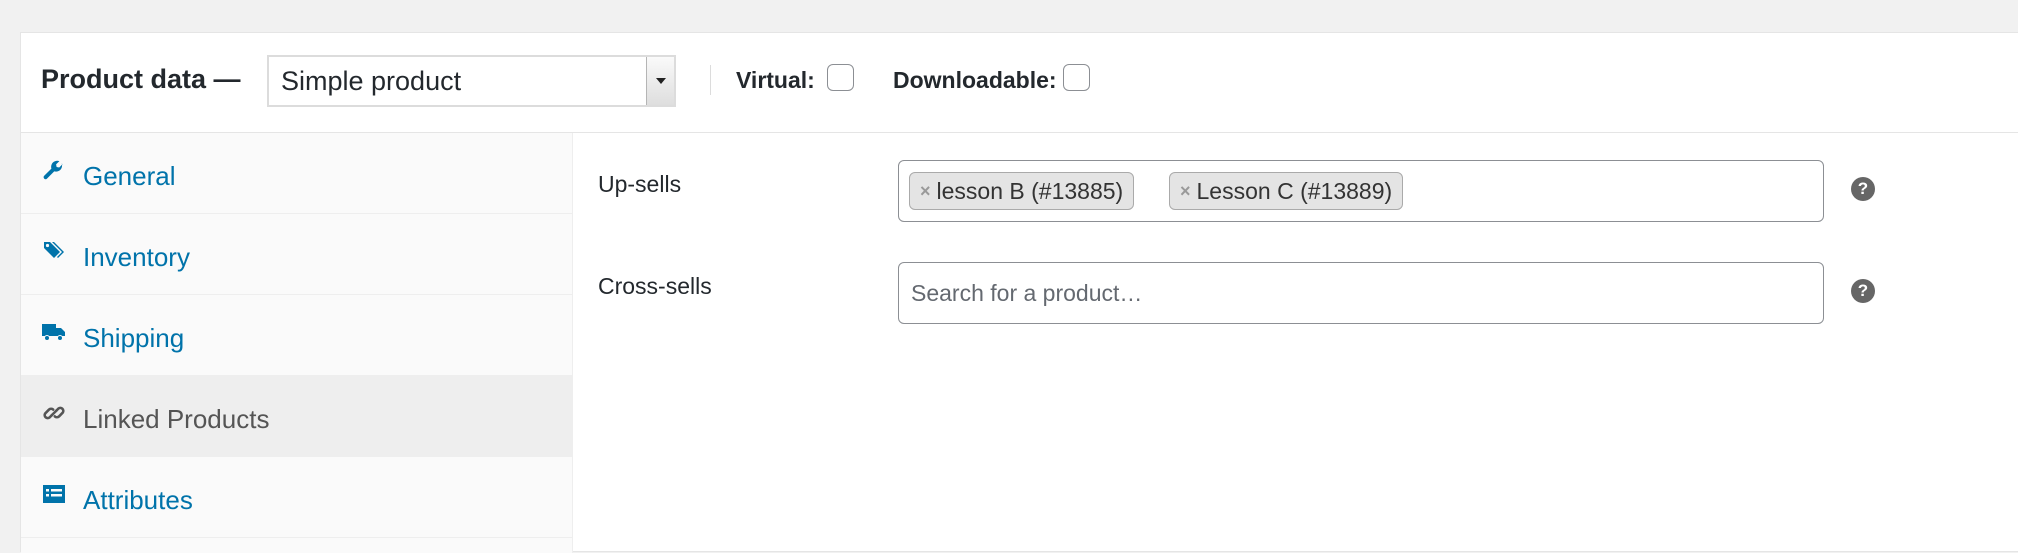  Describe the element at coordinates (54, 413) in the screenshot. I see `link-icon` at that location.